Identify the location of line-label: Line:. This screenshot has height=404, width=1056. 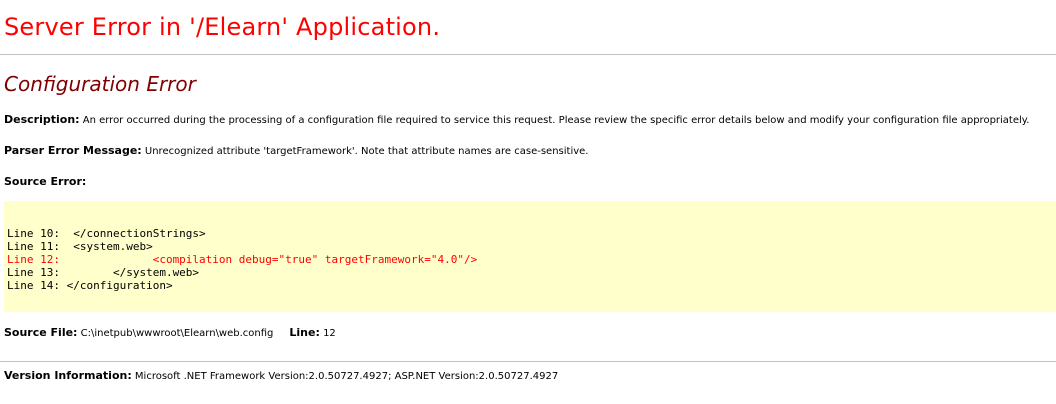
(304, 332).